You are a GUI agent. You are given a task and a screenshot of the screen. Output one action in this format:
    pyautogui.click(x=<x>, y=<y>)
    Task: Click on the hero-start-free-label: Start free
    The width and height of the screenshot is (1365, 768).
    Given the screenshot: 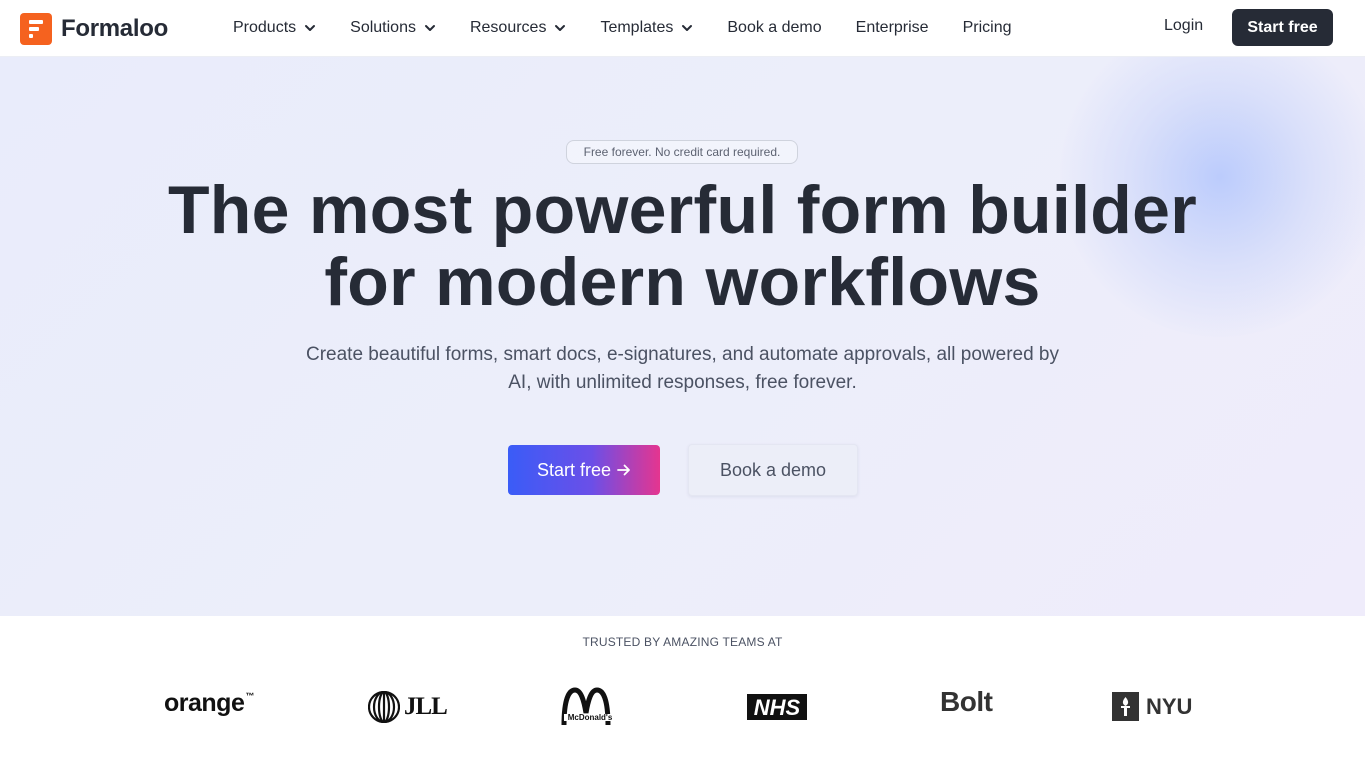 What is the action you would take?
    pyautogui.click(x=574, y=469)
    